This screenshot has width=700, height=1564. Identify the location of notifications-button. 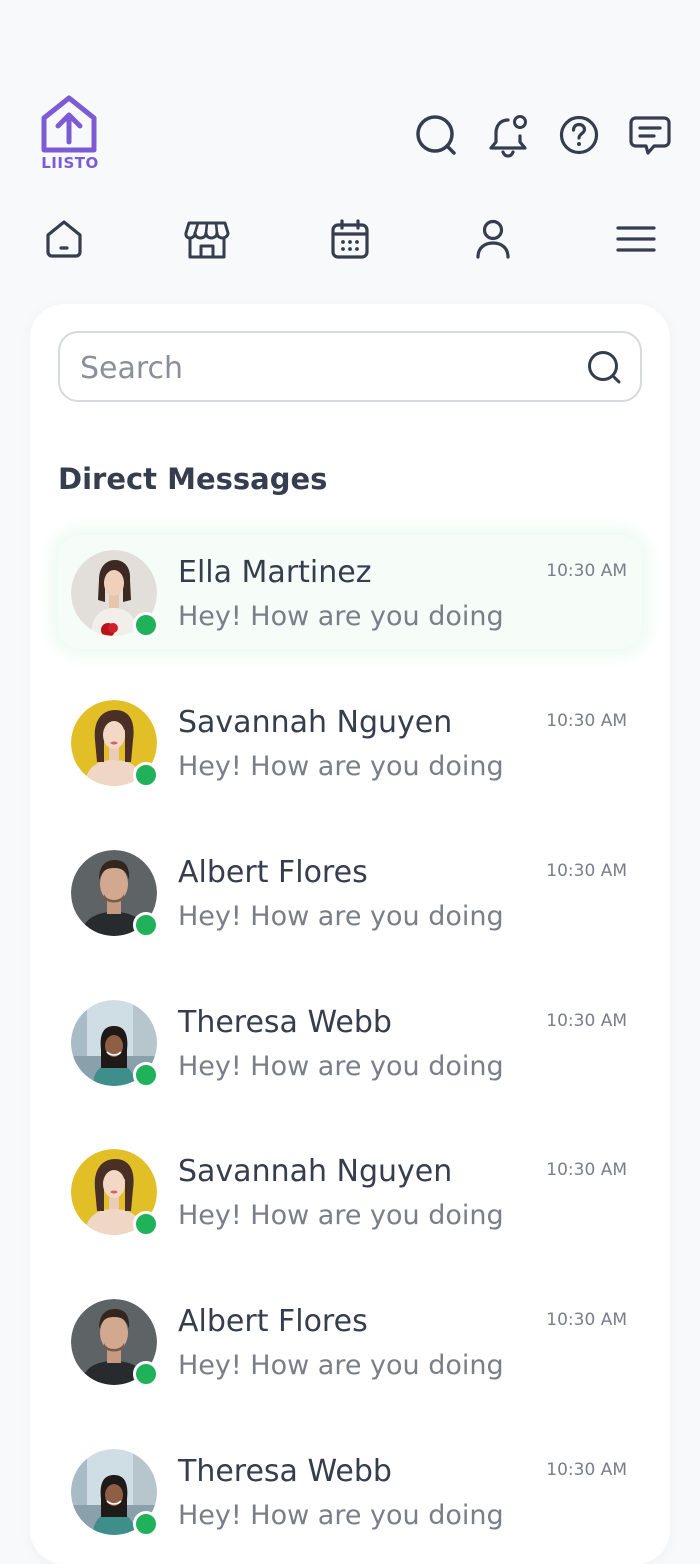
(508, 135).